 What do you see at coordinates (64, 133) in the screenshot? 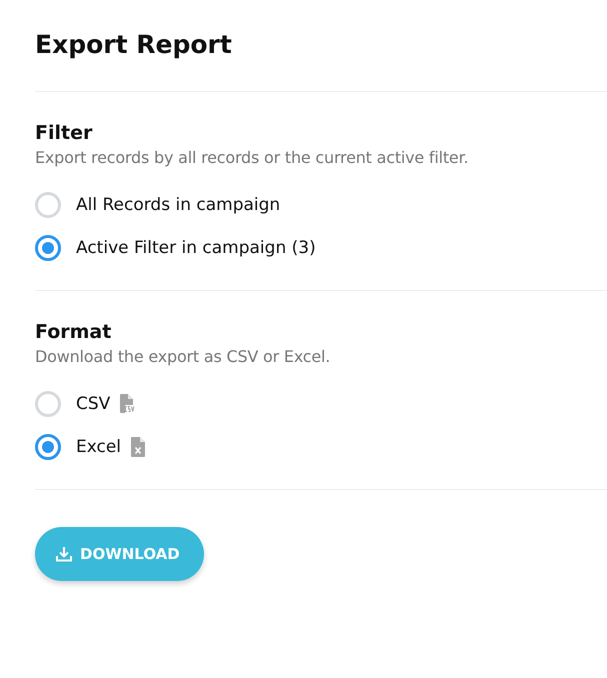
I see `section-heading: Filter` at bounding box center [64, 133].